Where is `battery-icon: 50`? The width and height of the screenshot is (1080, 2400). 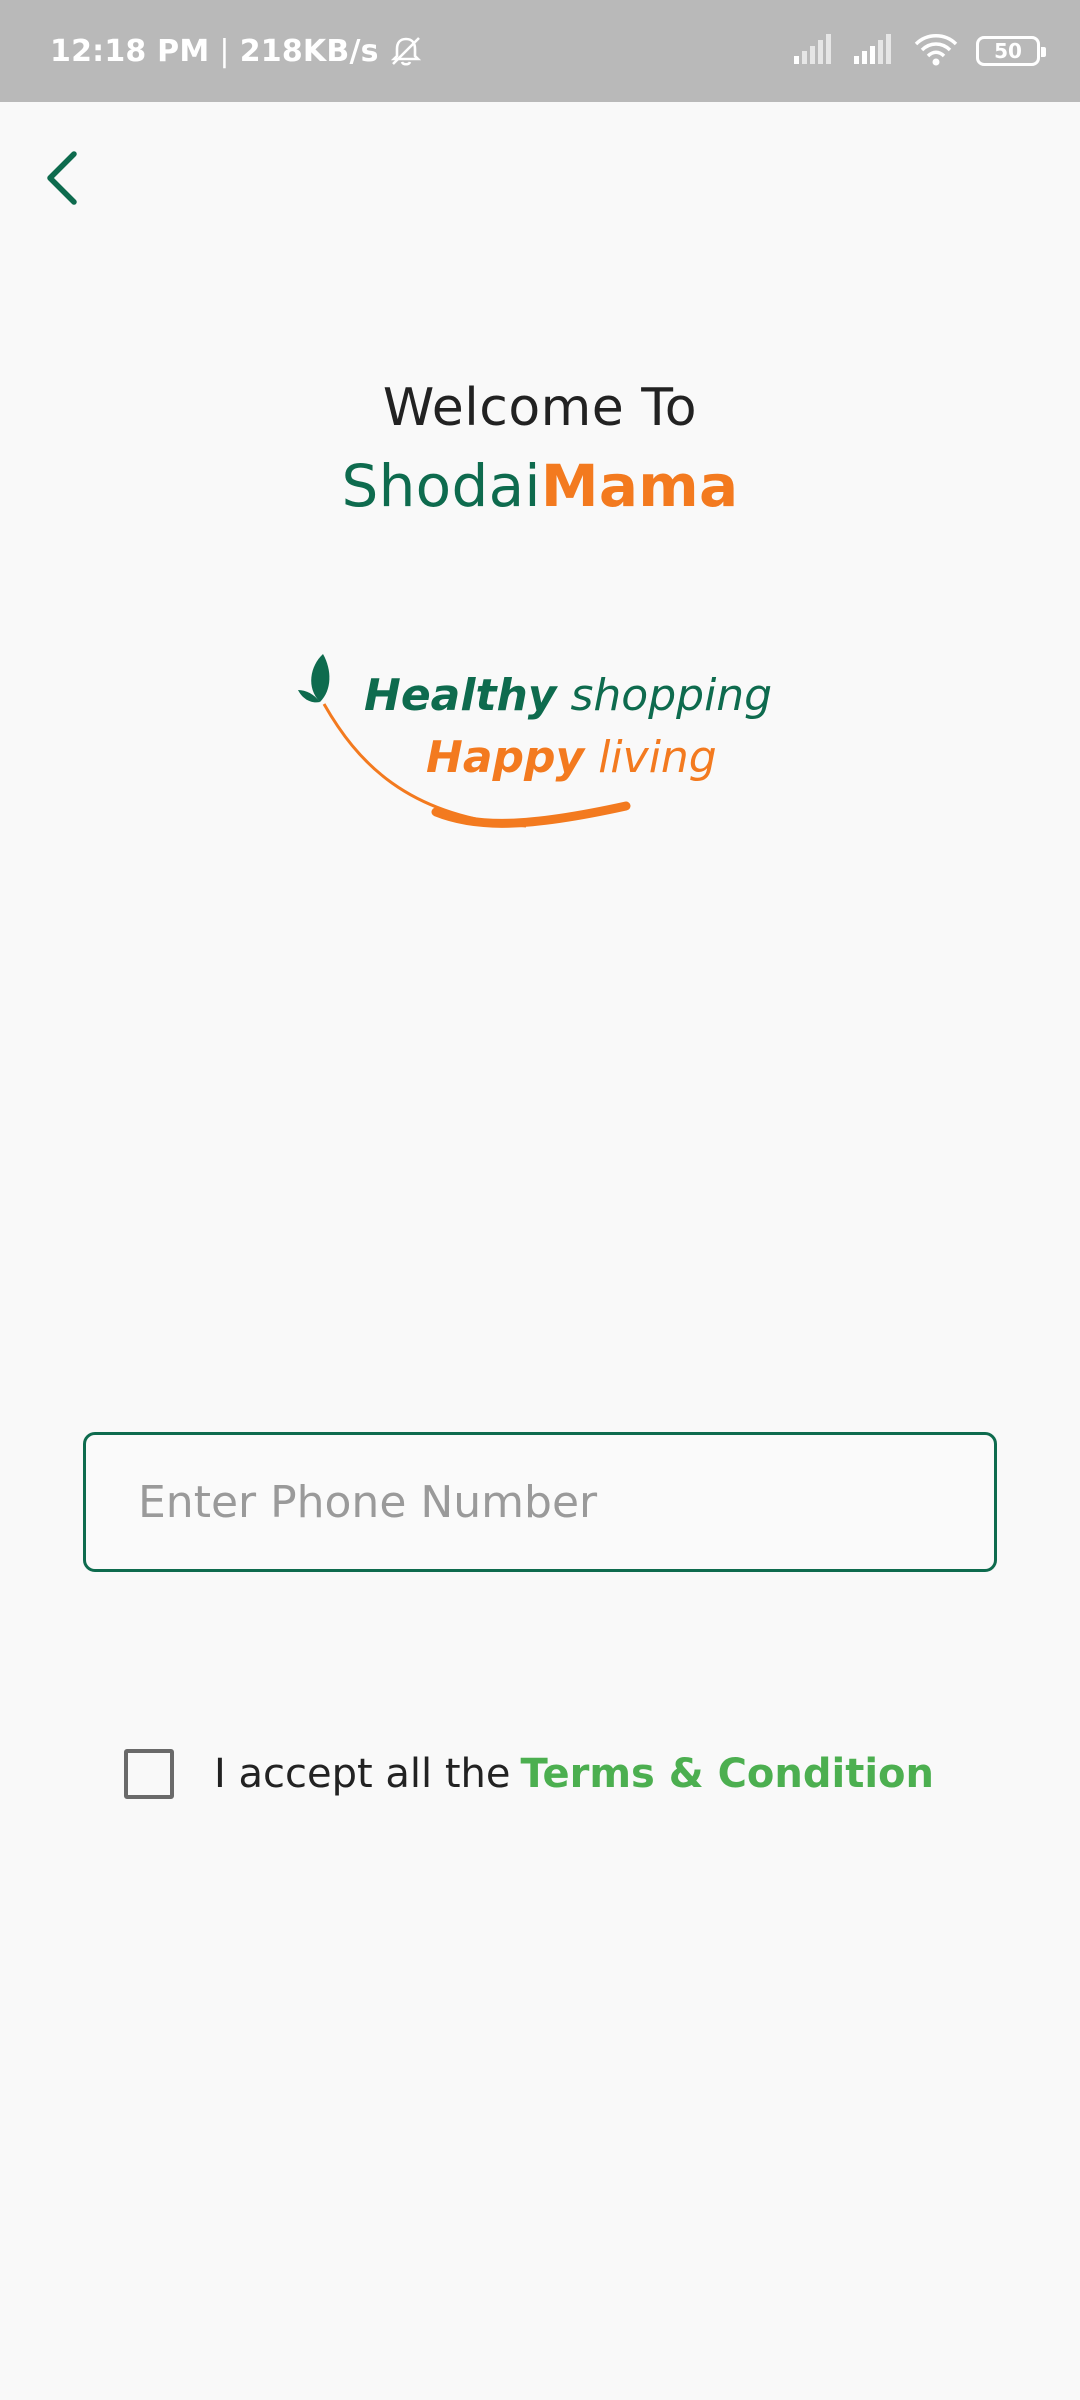 battery-icon: 50 is located at coordinates (1011, 51).